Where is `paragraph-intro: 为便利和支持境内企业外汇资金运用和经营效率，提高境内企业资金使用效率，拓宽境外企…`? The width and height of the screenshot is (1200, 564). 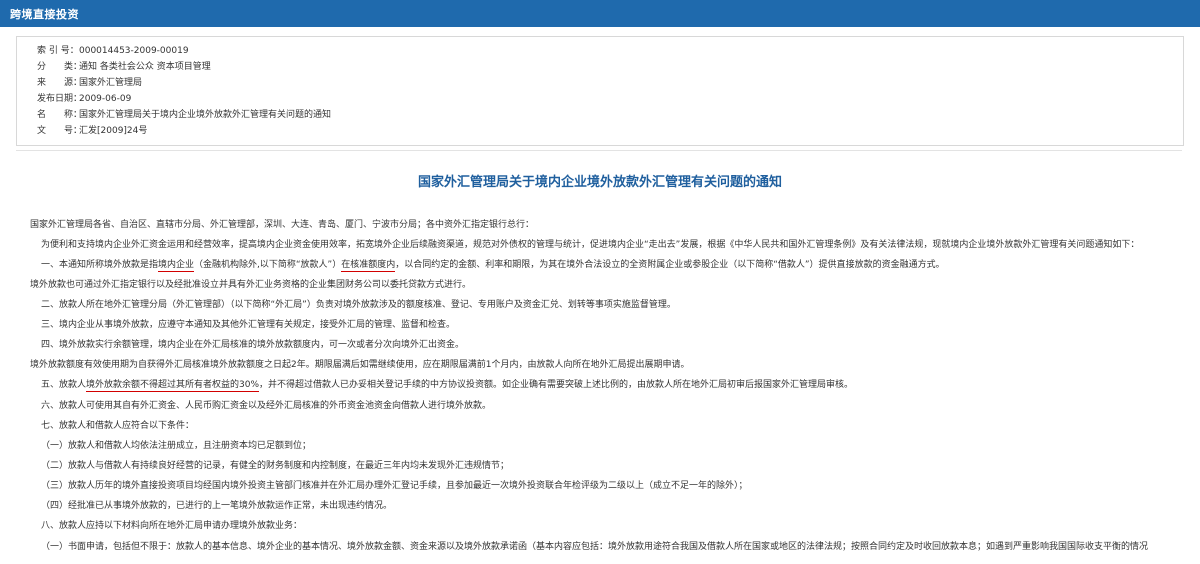 paragraph-intro: 为便利和支持境内企业外汇资金运用和经营效率，提高境内企业资金使用效率，拓宽境外企… is located at coordinates (590, 245).